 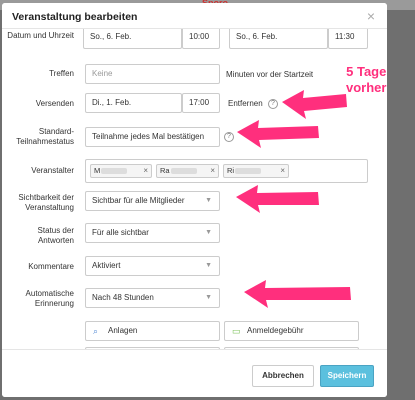 What do you see at coordinates (75, 17) in the screenshot?
I see `modal-title: Veranstaltung bearbeiten` at bounding box center [75, 17].